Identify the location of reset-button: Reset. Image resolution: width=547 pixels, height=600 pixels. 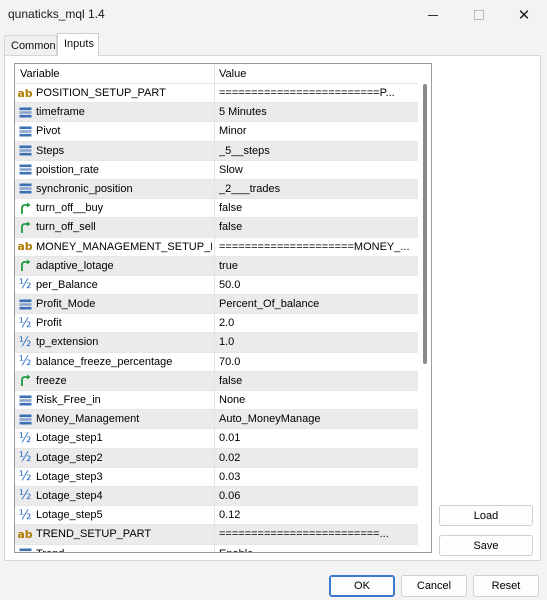
(506, 586).